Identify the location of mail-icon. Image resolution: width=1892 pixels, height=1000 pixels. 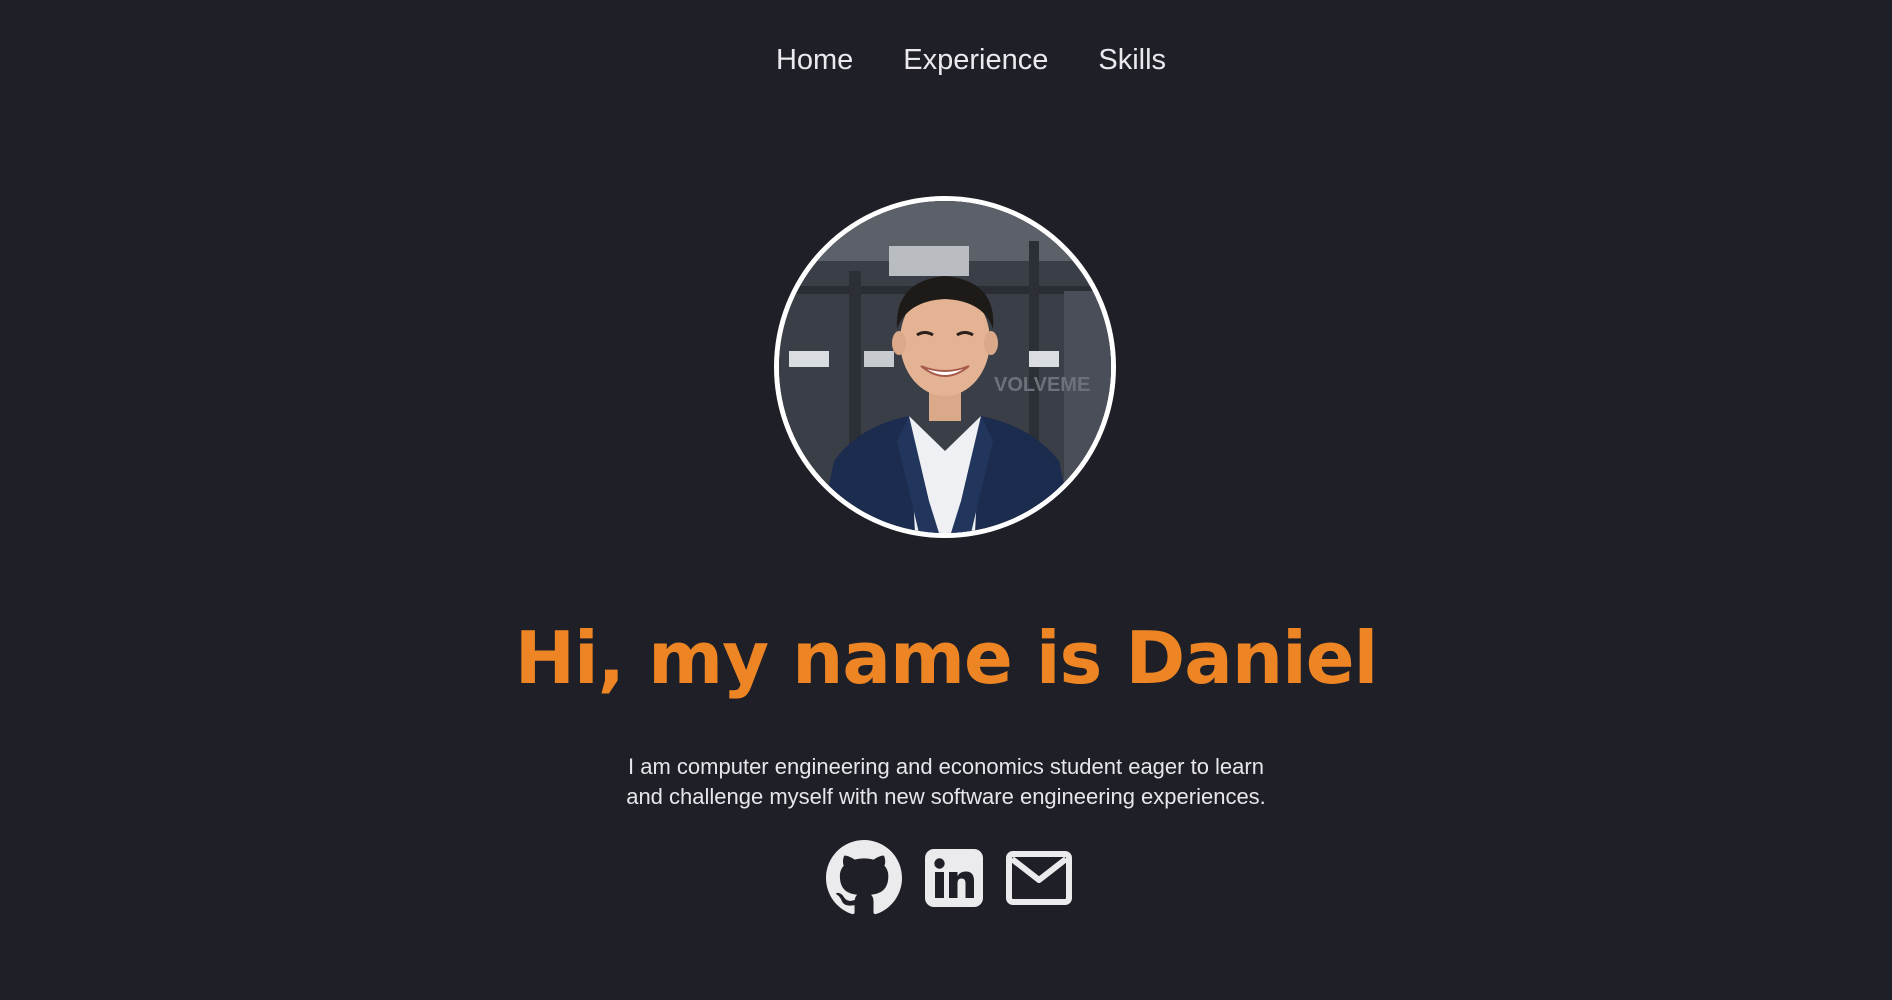
(1039, 878).